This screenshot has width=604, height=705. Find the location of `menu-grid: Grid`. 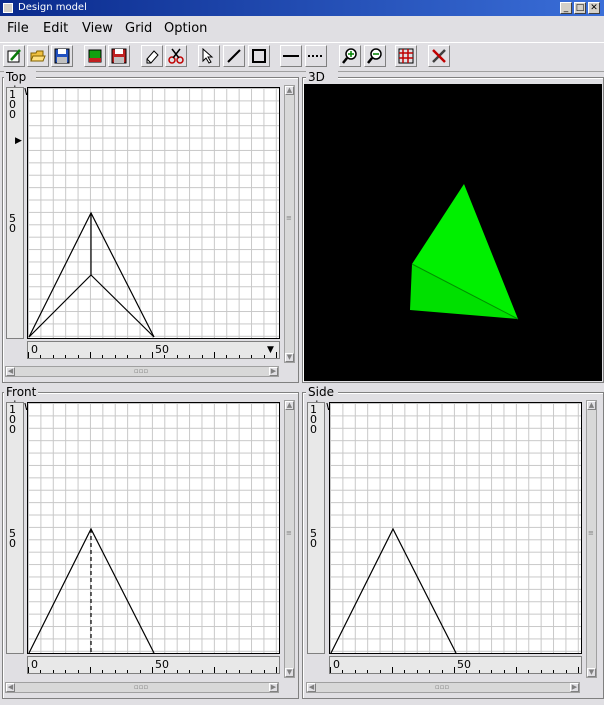

menu-grid: Grid is located at coordinates (138, 28).